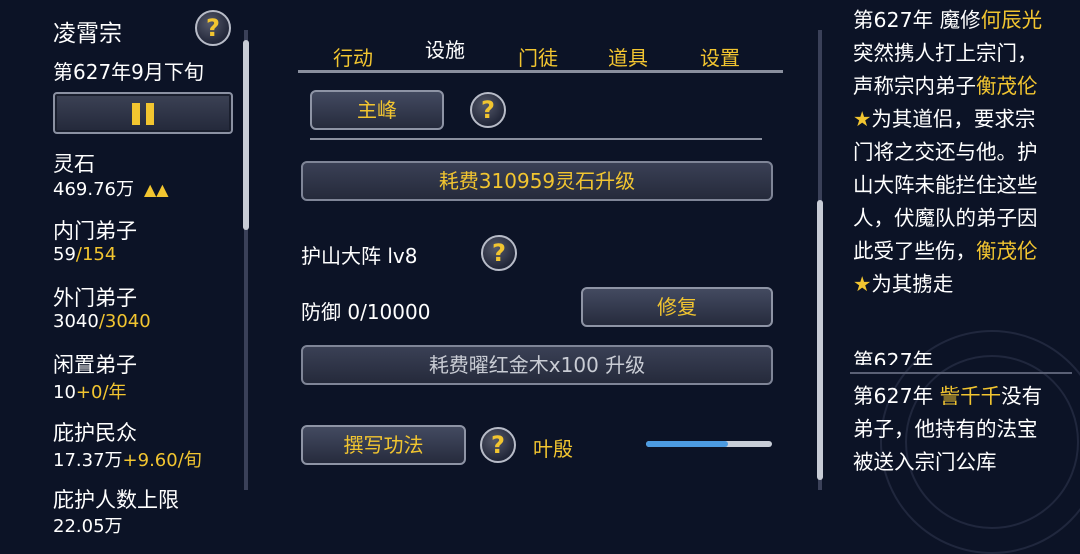 The width and height of the screenshot is (1080, 554). What do you see at coordinates (383, 445) in the screenshot?
I see `write-skill-button: 撰写功法` at bounding box center [383, 445].